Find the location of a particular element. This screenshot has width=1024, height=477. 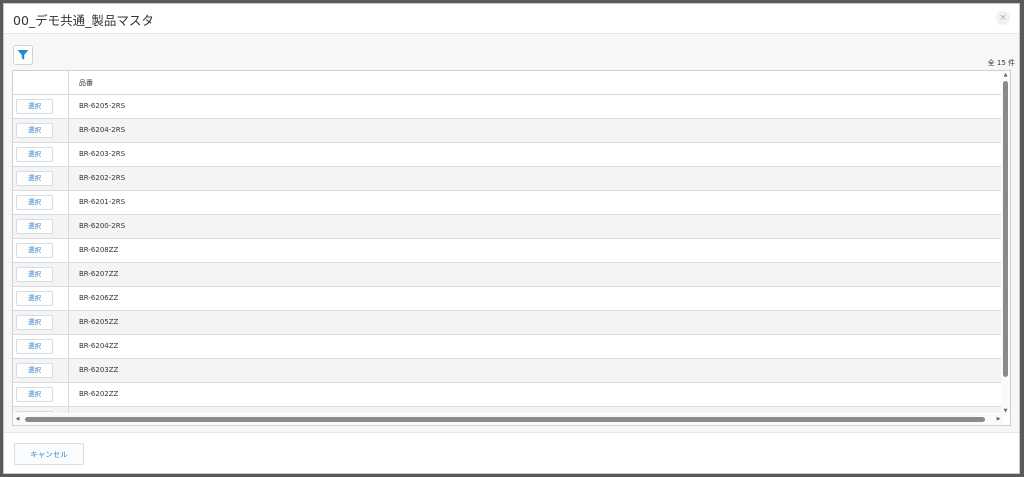

horizontal-scrollbar: ◀ ▶ is located at coordinates (508, 419).